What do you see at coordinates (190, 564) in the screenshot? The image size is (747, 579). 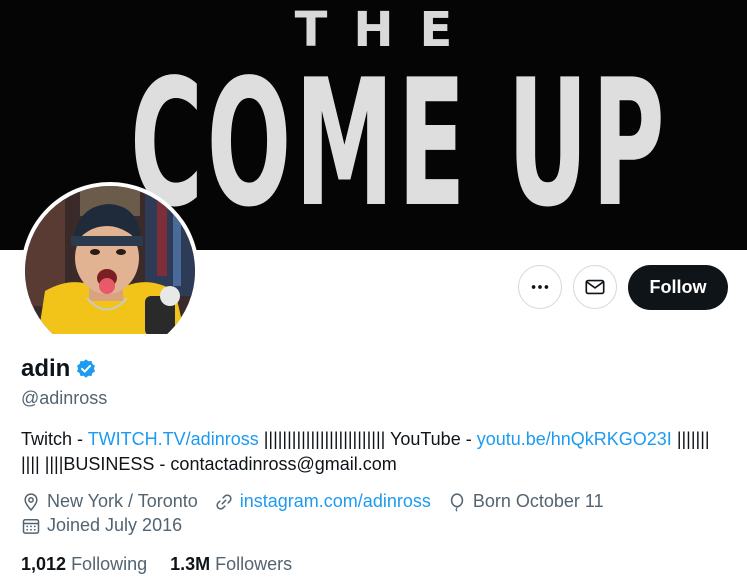 I see `followers-count: 1.3M` at bounding box center [190, 564].